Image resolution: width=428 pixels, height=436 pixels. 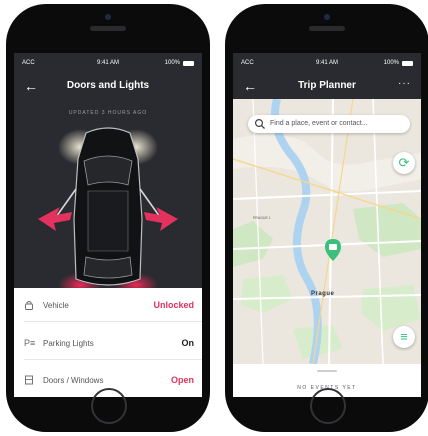 I want to click on parking-icon: P≡, so click(x=30, y=343).